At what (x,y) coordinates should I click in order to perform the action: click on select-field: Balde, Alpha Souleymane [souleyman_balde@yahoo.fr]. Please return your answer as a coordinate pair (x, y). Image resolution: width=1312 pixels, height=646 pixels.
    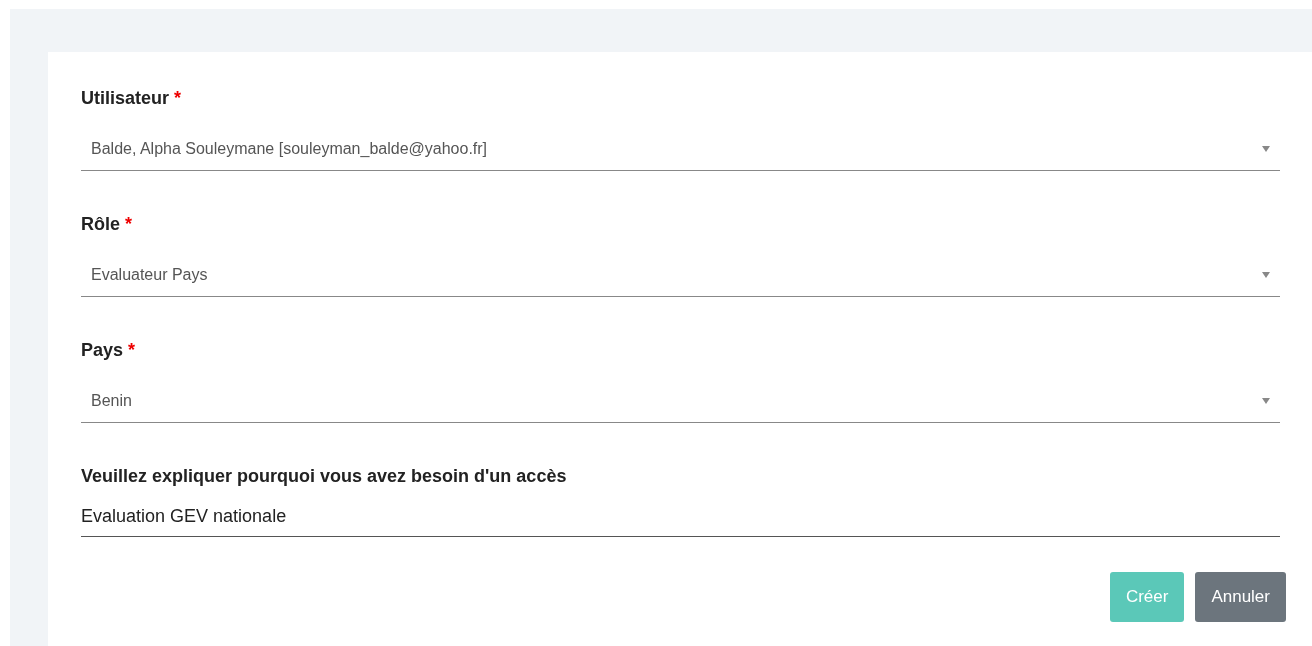
    Looking at the image, I should click on (680, 149).